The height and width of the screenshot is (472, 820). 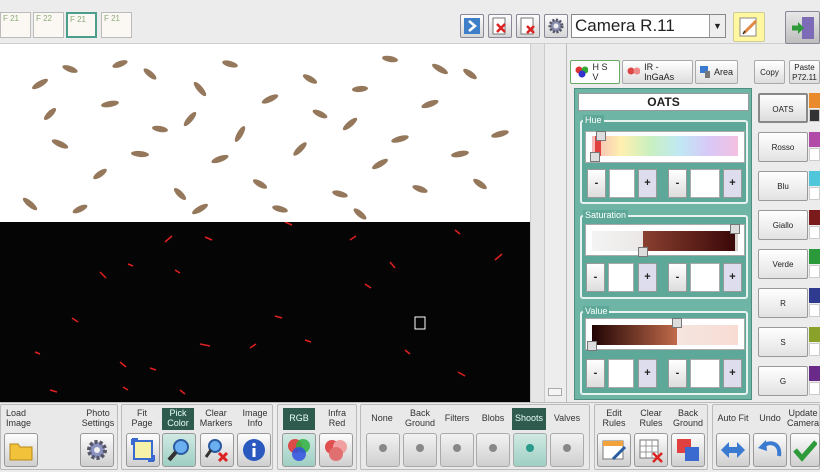 I want to click on clear-markers-button, so click(x=217, y=450).